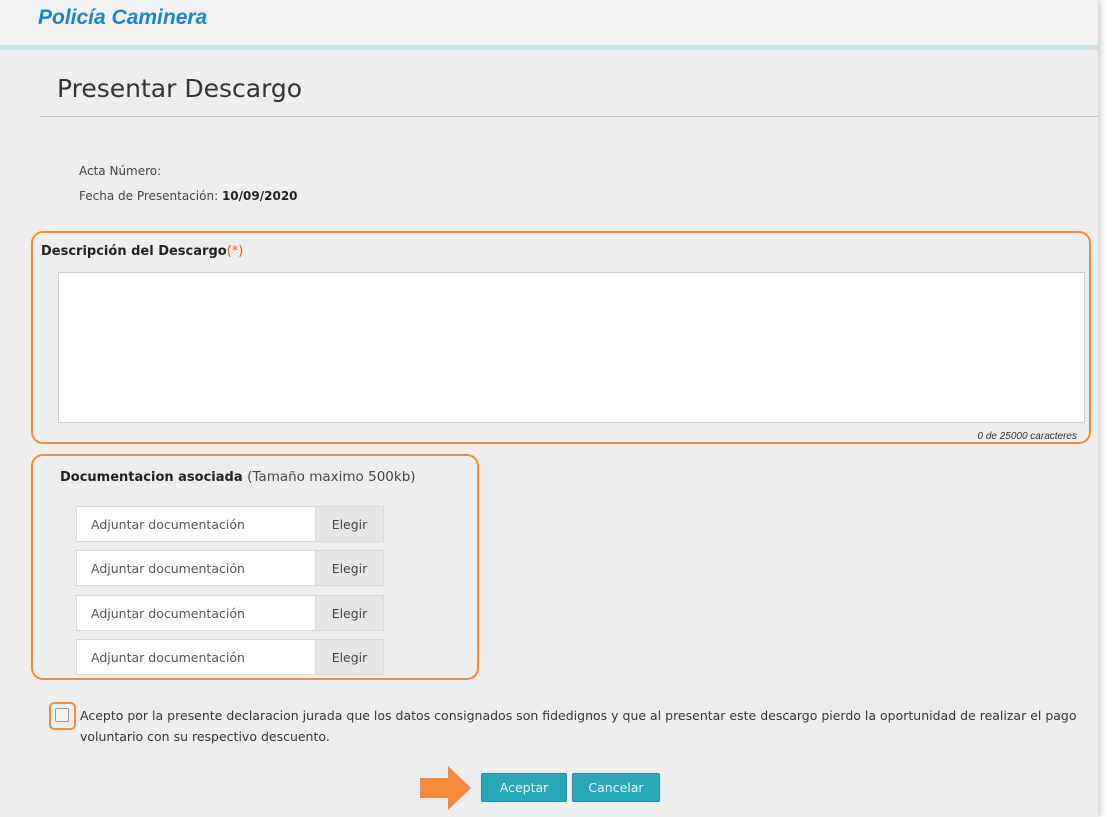 The width and height of the screenshot is (1113, 817). I want to click on fecha-presentacion: Fecha de Presentación: 10/09/2020, so click(188, 196).